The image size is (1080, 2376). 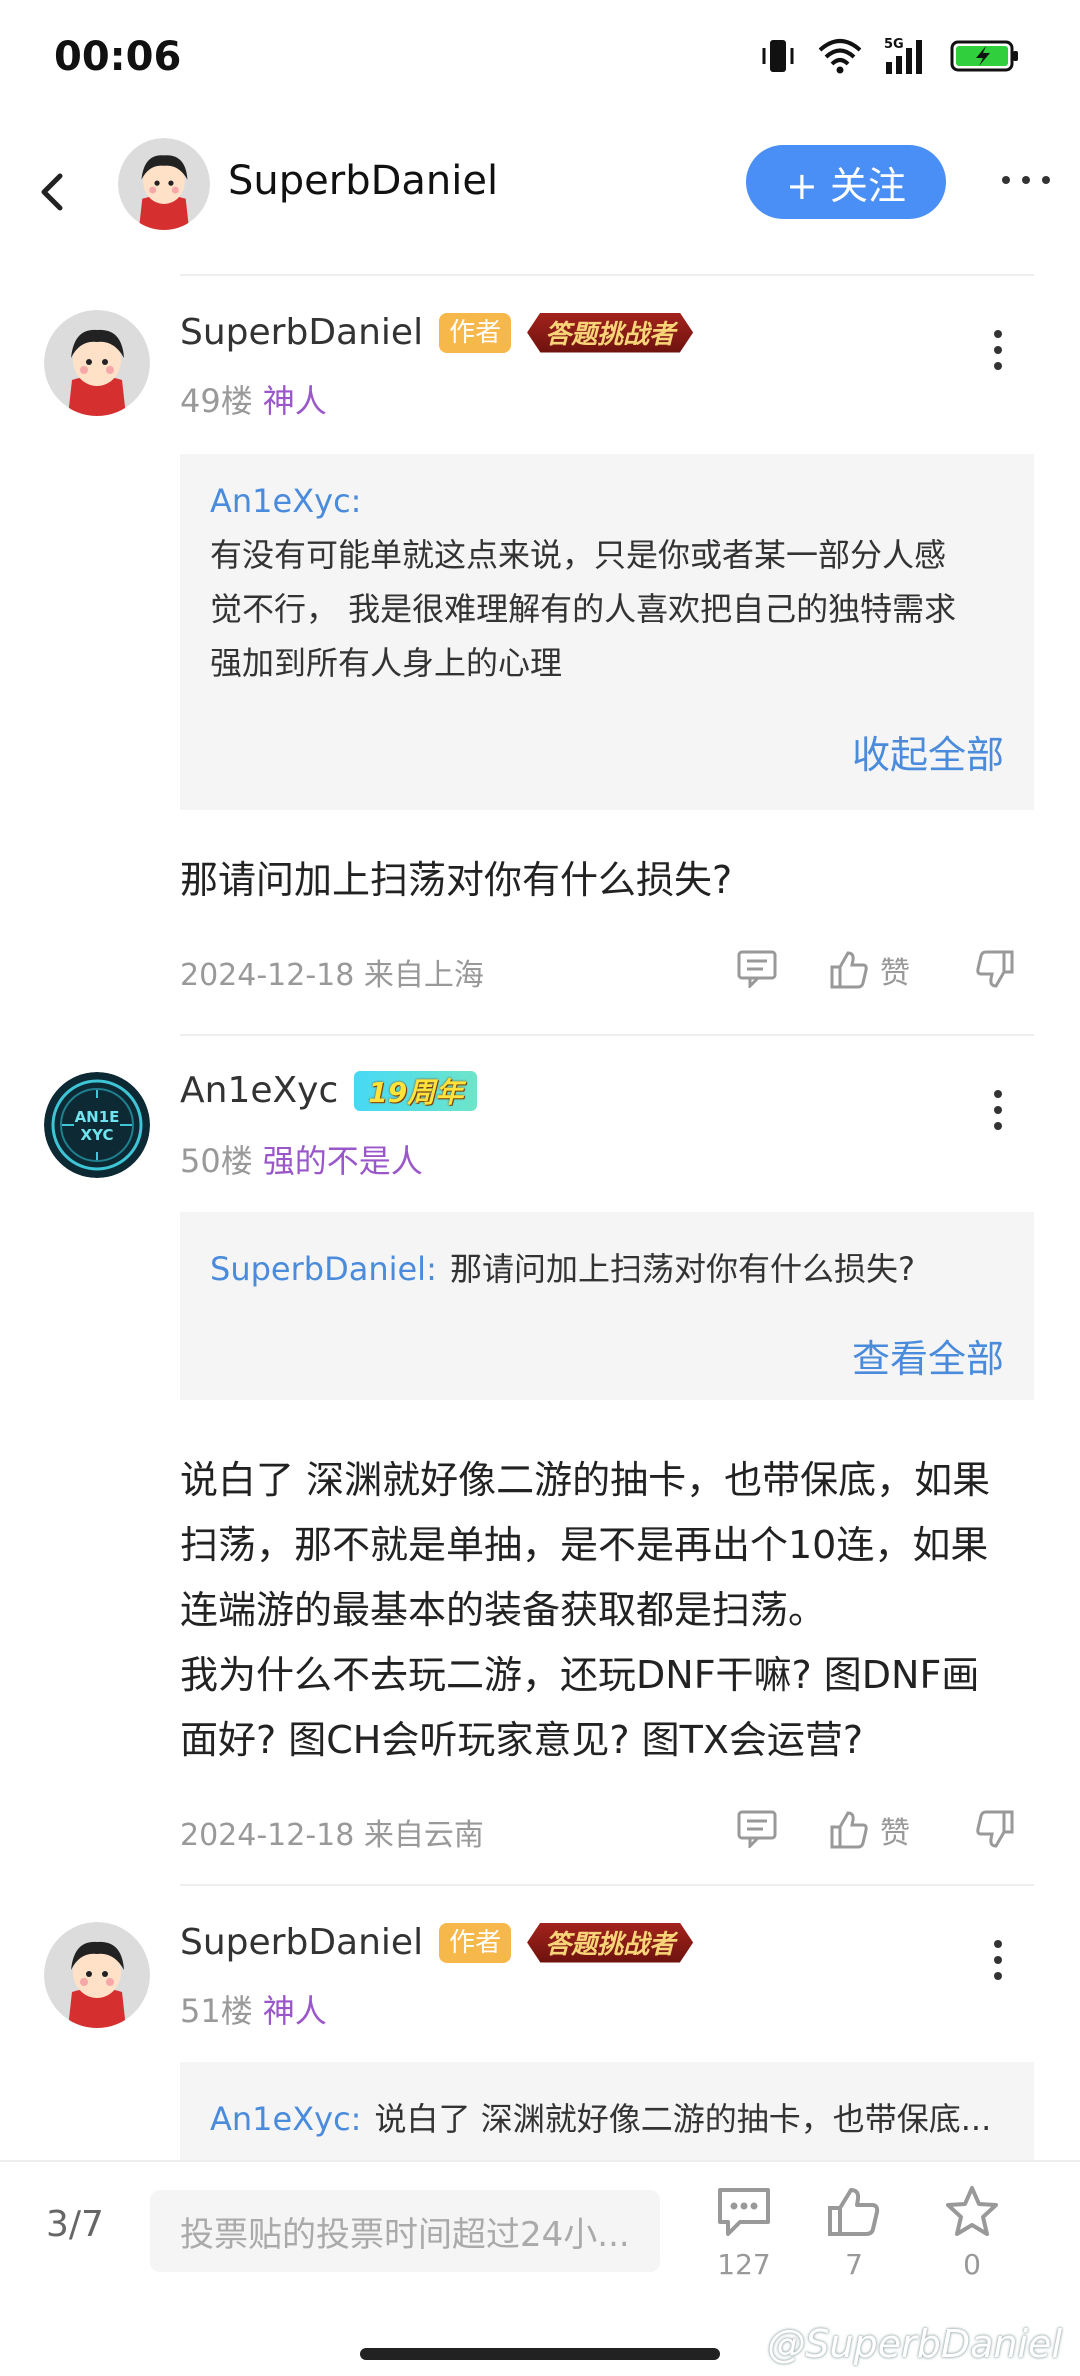 What do you see at coordinates (75, 2224) in the screenshot?
I see `page-indicator: 3/7` at bounding box center [75, 2224].